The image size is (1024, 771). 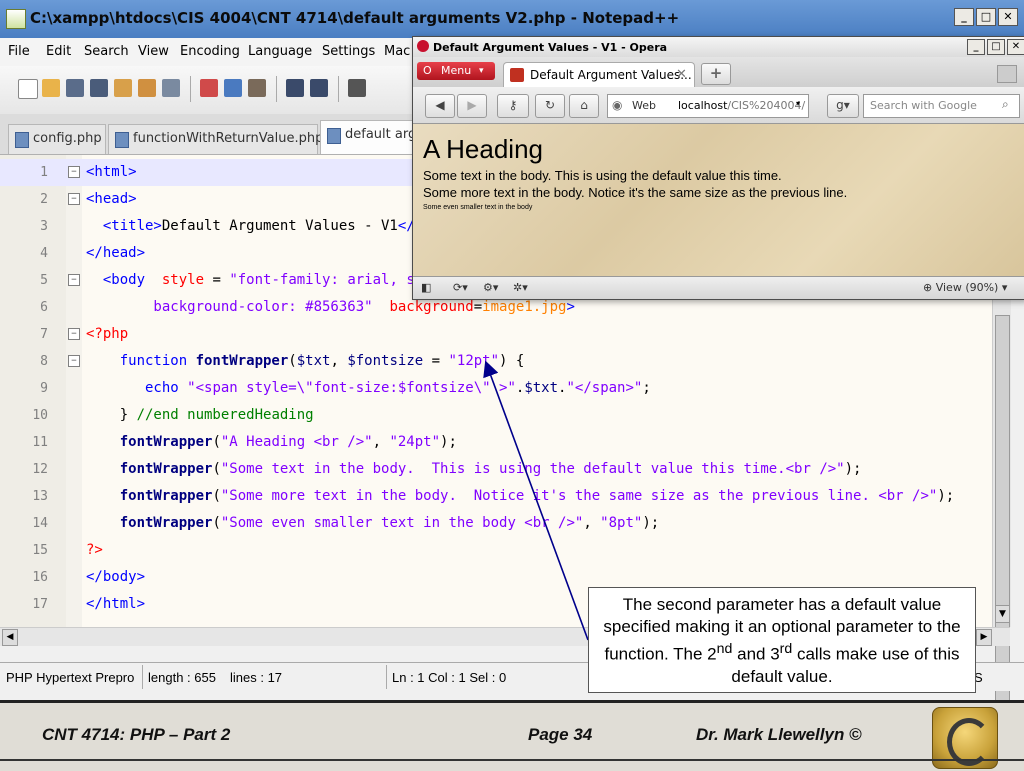 What do you see at coordinates (456, 71) in the screenshot?
I see `opera-menu-button: O Menu ▾` at bounding box center [456, 71].